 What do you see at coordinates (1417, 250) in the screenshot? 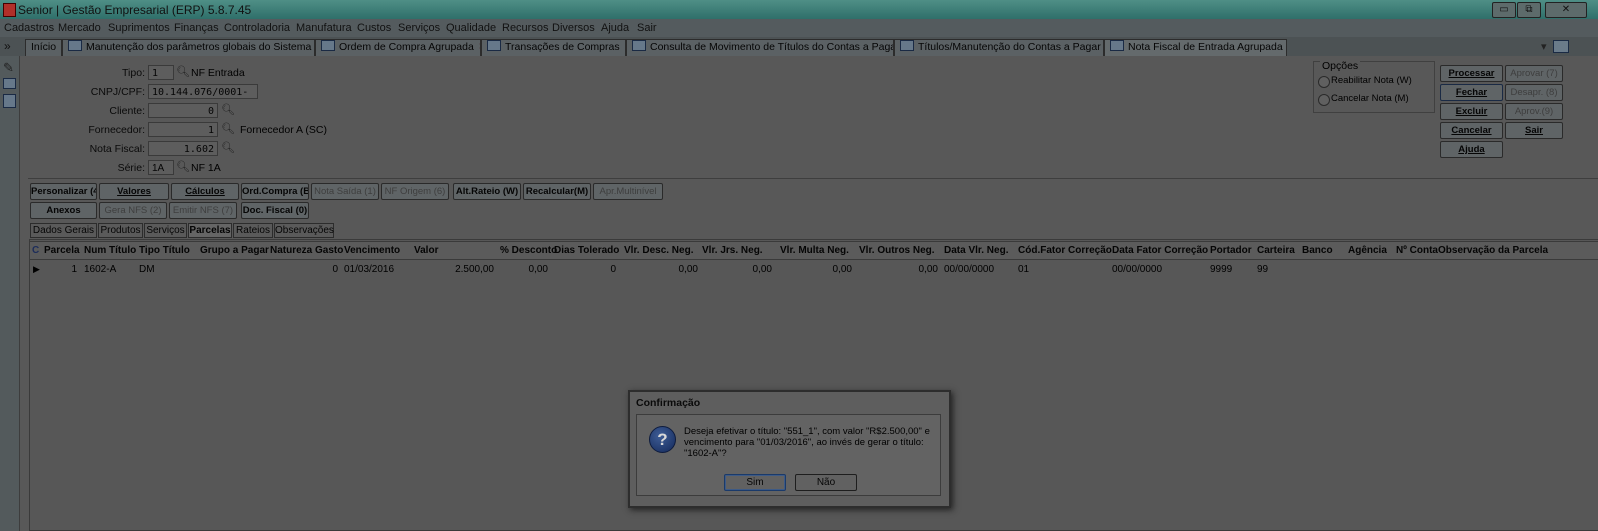
I see `col-header: Nº Conta` at bounding box center [1417, 250].